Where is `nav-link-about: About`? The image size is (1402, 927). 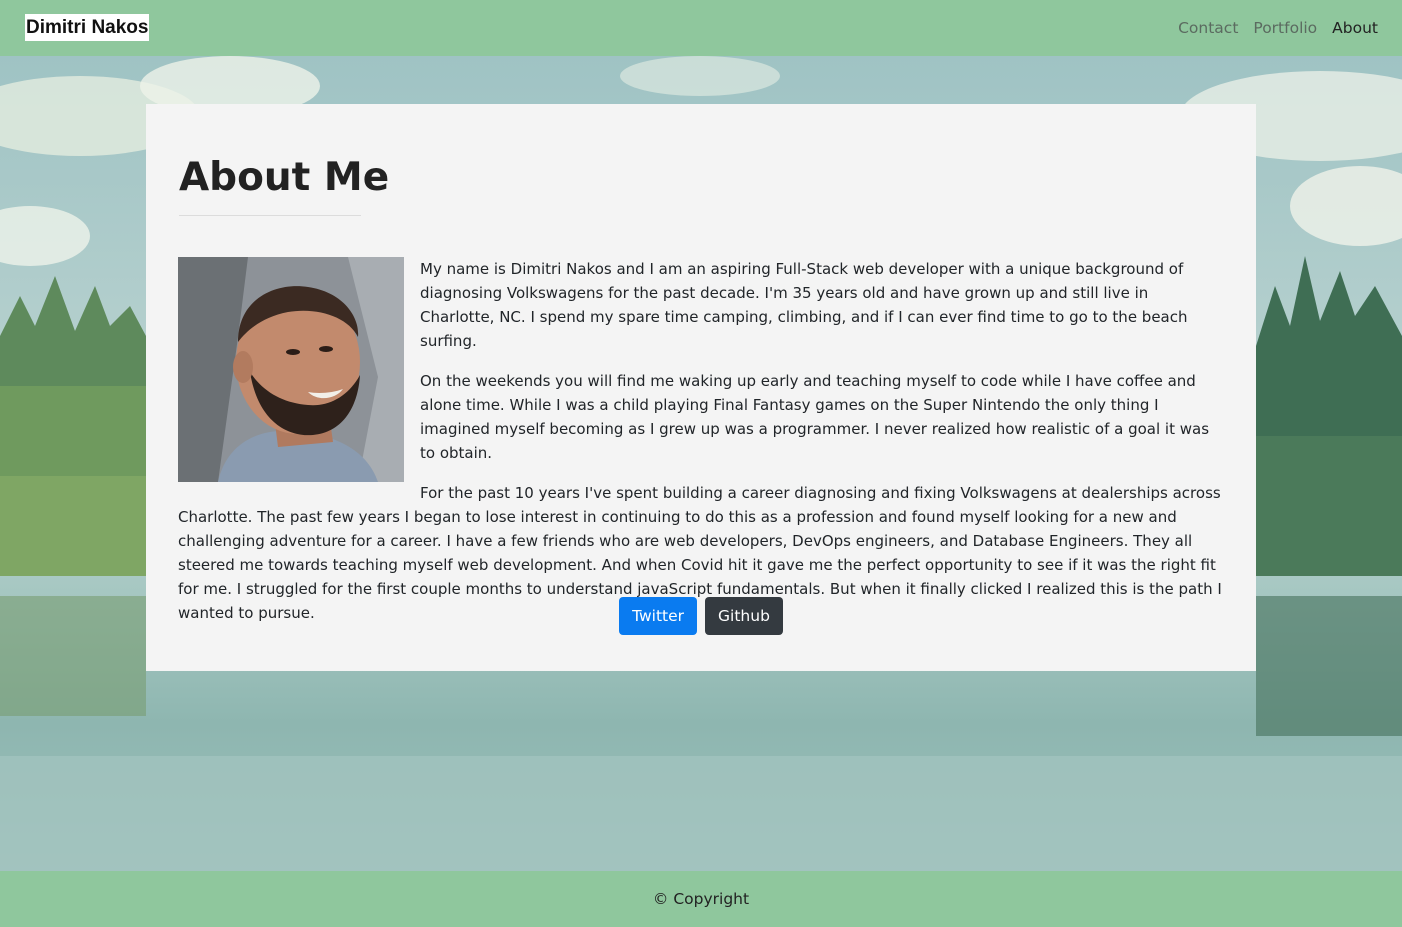 nav-link-about: About is located at coordinates (1355, 28).